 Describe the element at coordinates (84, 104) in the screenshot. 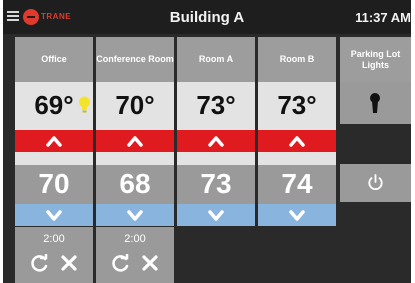

I see `lightbulb-icon` at that location.